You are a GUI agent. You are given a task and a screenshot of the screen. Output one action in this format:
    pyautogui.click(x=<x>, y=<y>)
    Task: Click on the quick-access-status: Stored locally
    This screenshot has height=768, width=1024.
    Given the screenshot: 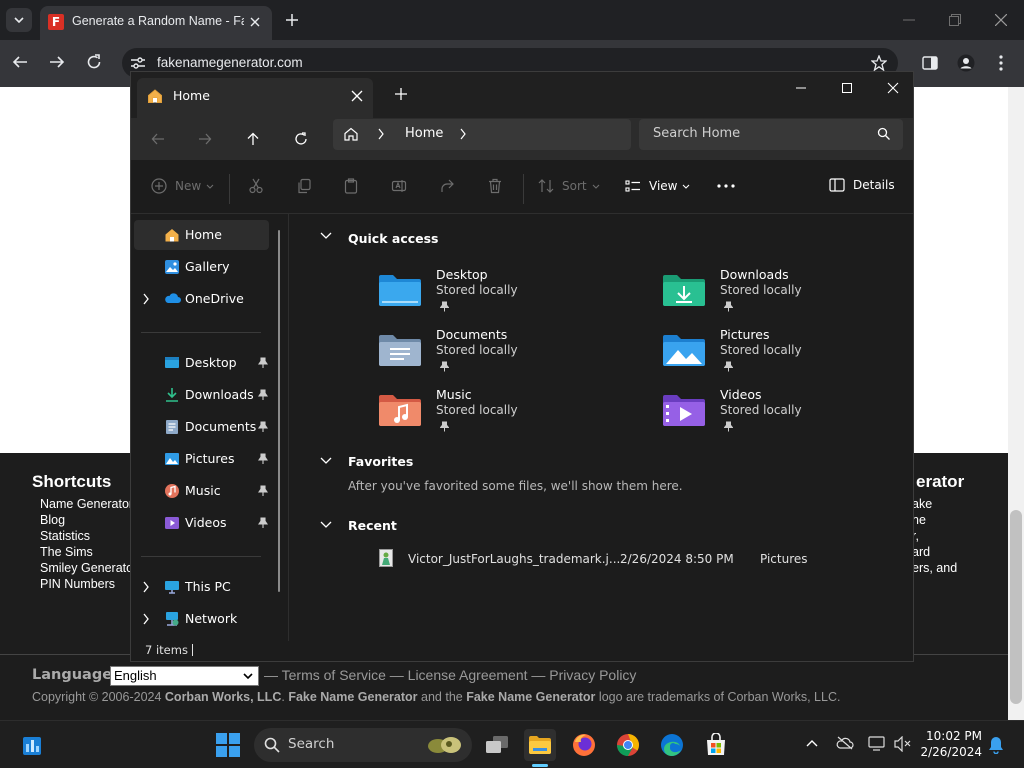 What is the action you would take?
    pyautogui.click(x=761, y=410)
    